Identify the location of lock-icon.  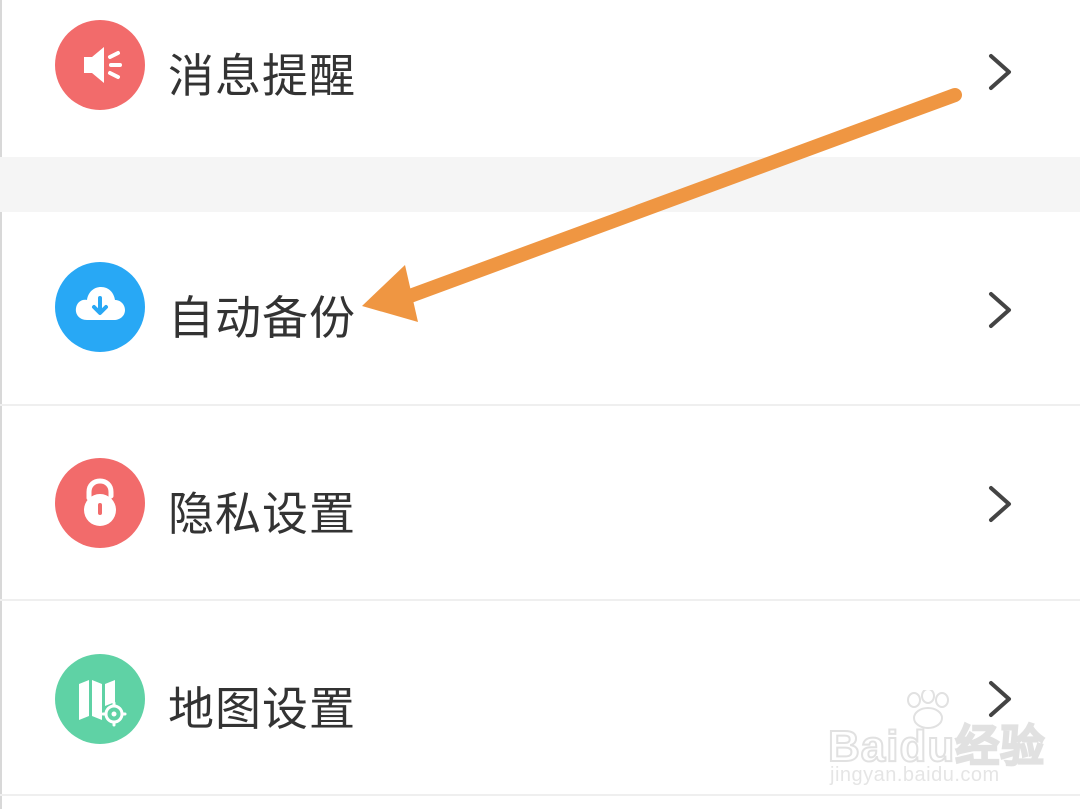
(100, 503).